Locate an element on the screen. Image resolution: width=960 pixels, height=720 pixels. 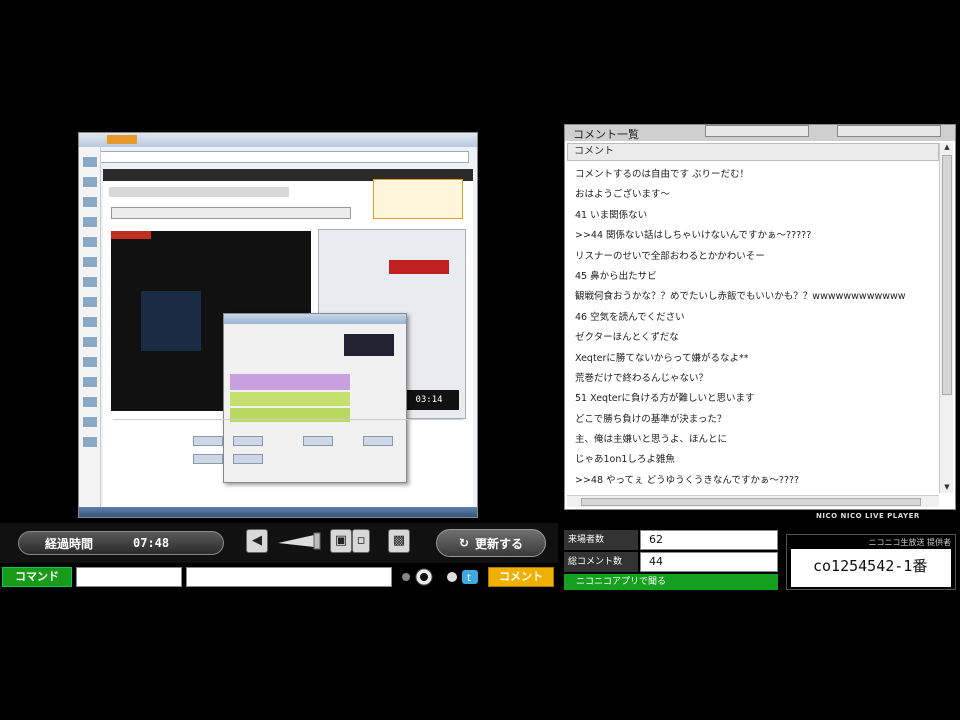
comment-panel-title: コメント一覧 is located at coordinates (606, 134).